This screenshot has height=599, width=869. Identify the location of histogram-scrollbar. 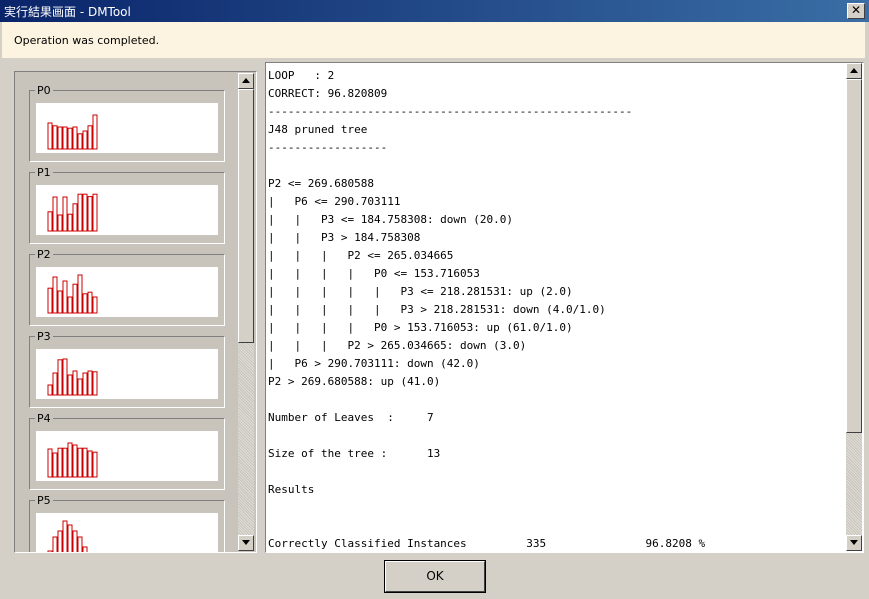
(246, 312).